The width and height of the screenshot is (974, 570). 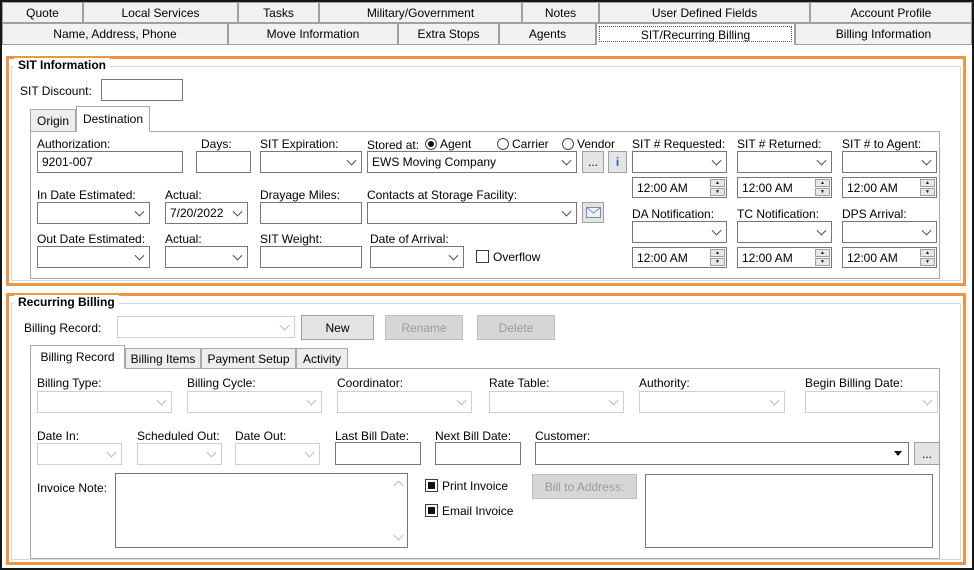 I want to click on customer-combobox, so click(x=722, y=453).